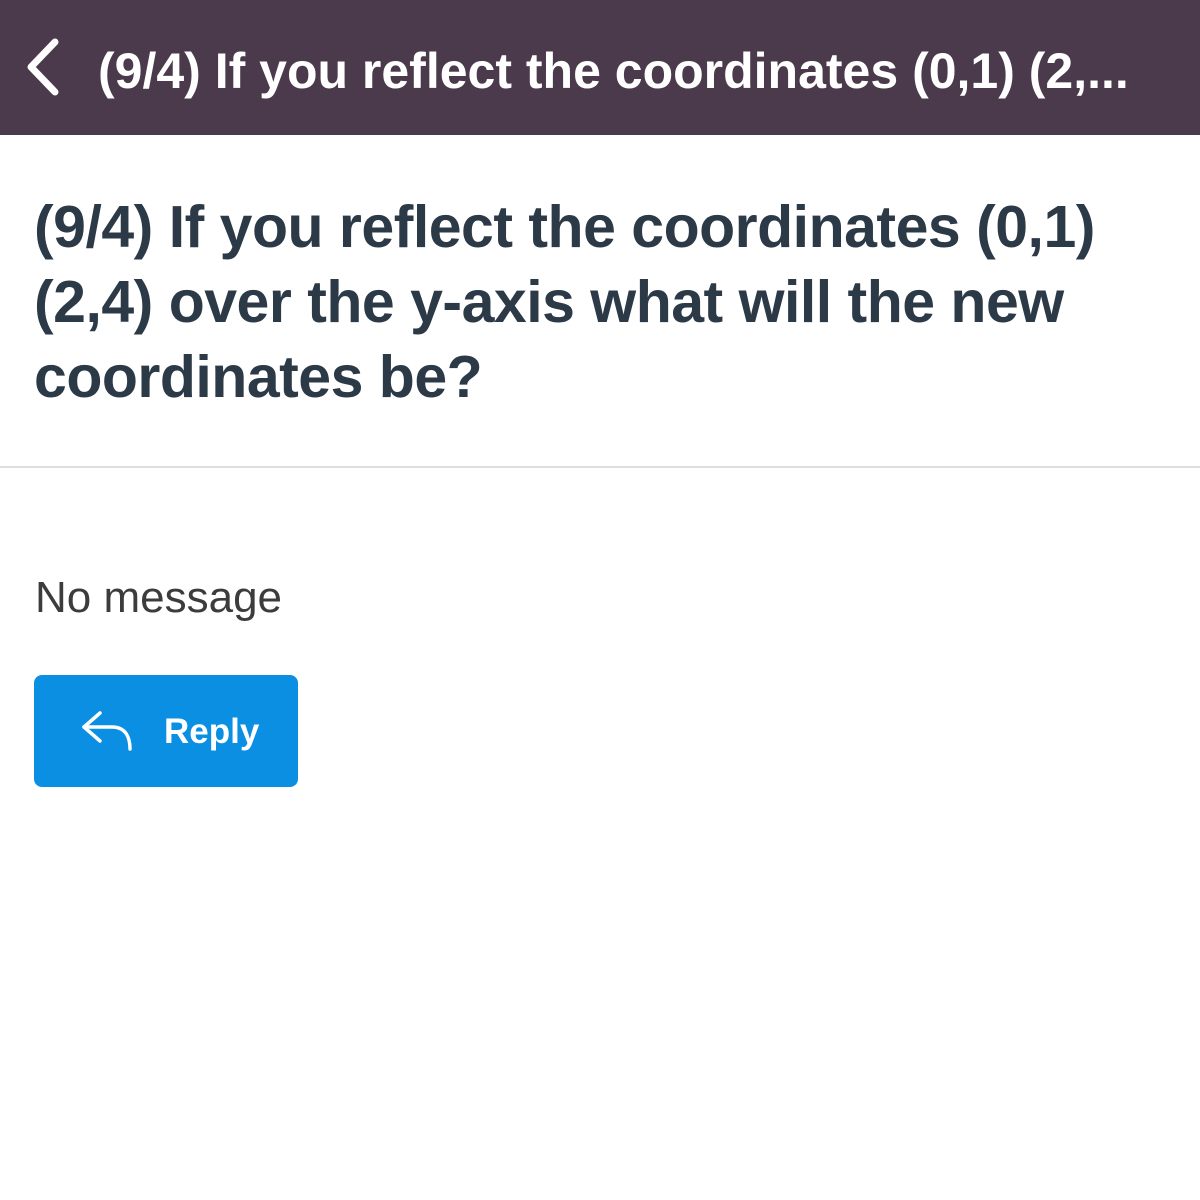 The image size is (1200, 1200). Describe the element at coordinates (600, 467) in the screenshot. I see `divider` at that location.